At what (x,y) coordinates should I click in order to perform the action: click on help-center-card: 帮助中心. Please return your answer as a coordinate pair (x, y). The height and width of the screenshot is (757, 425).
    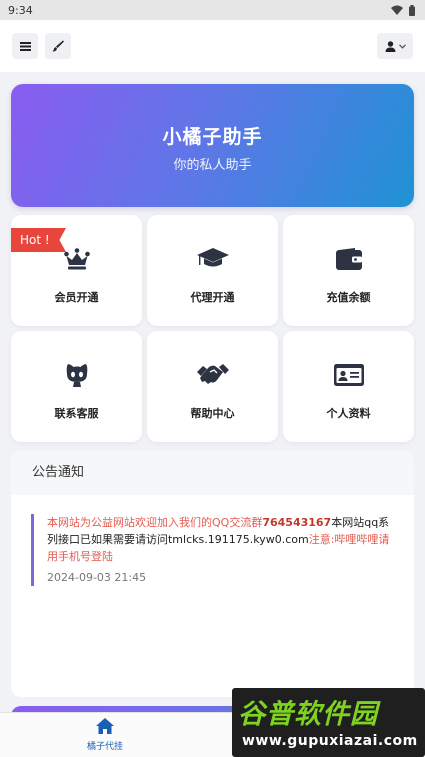
    Looking at the image, I should click on (212, 386).